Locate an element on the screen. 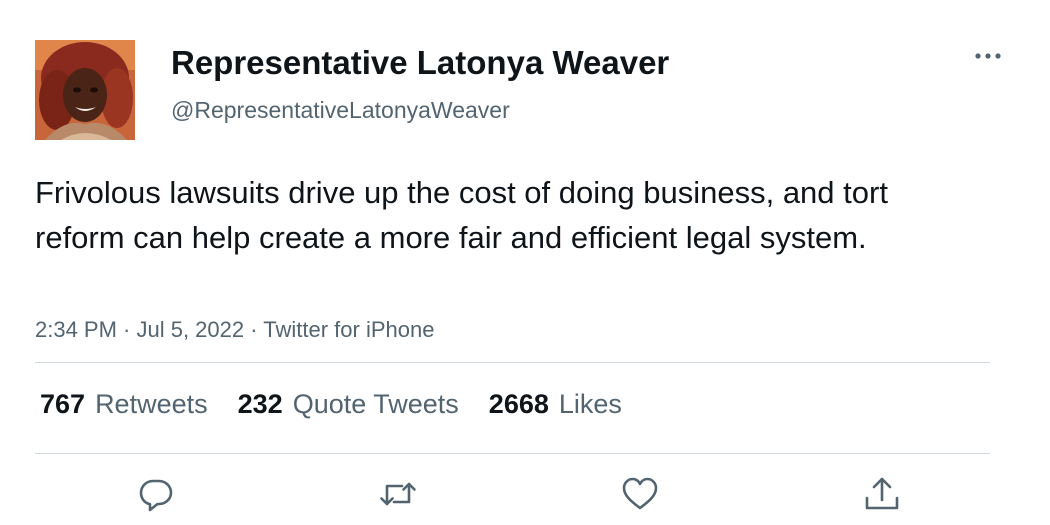 This screenshot has width=1050, height=525. display-name: Representative Latonya Weaver is located at coordinates (420, 63).